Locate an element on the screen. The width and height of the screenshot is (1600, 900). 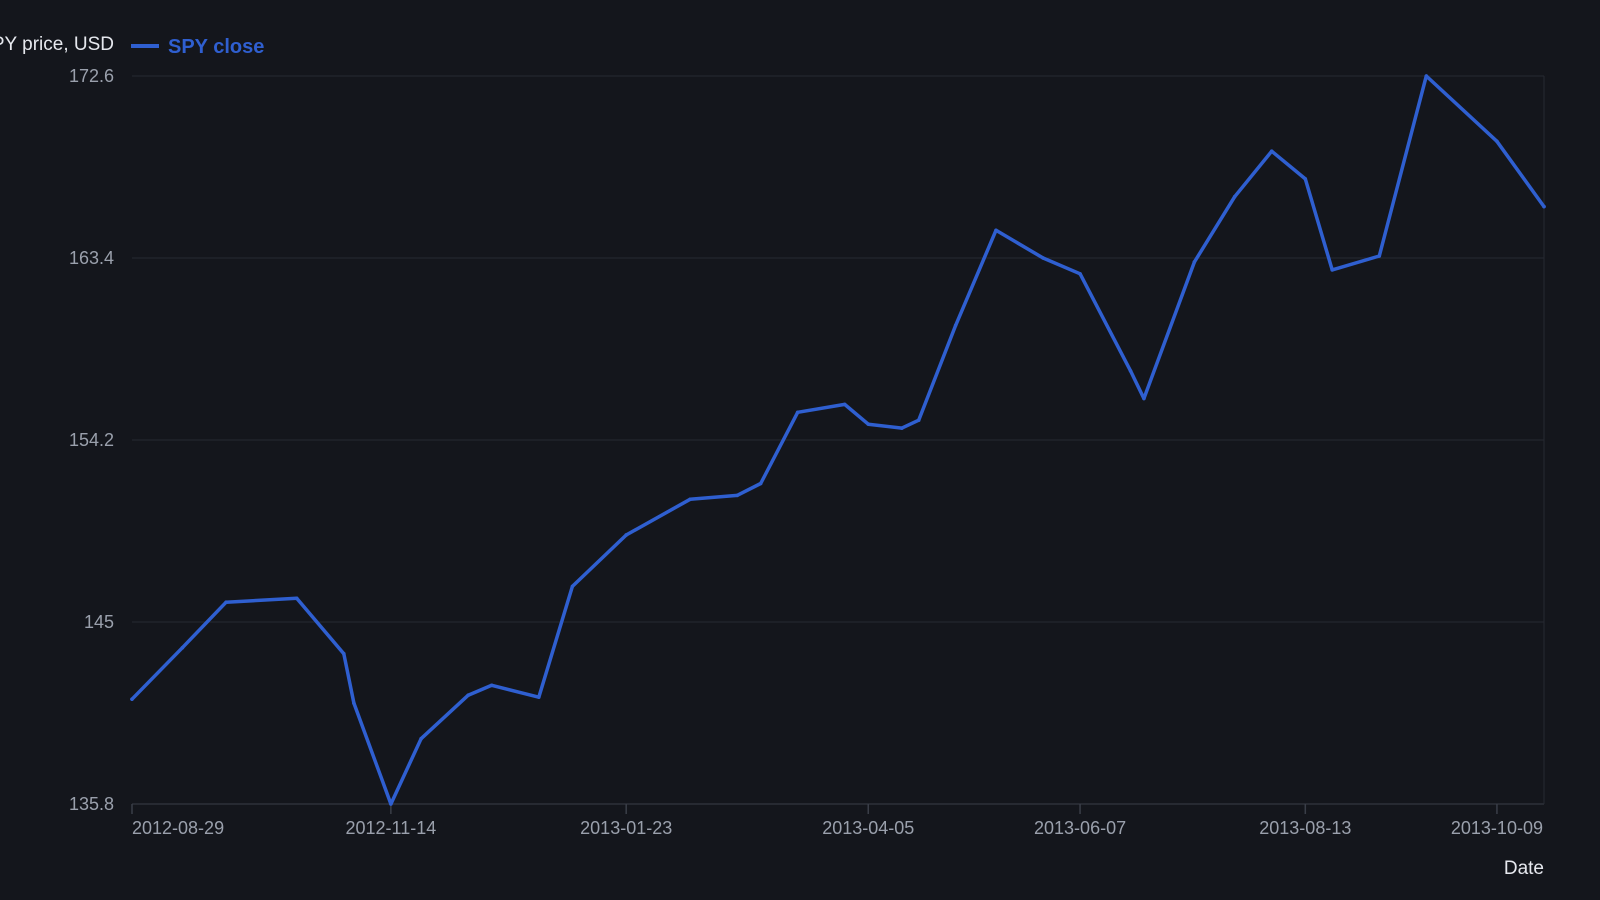
x-tick-label: 2013-08-13 is located at coordinates (1305, 828).